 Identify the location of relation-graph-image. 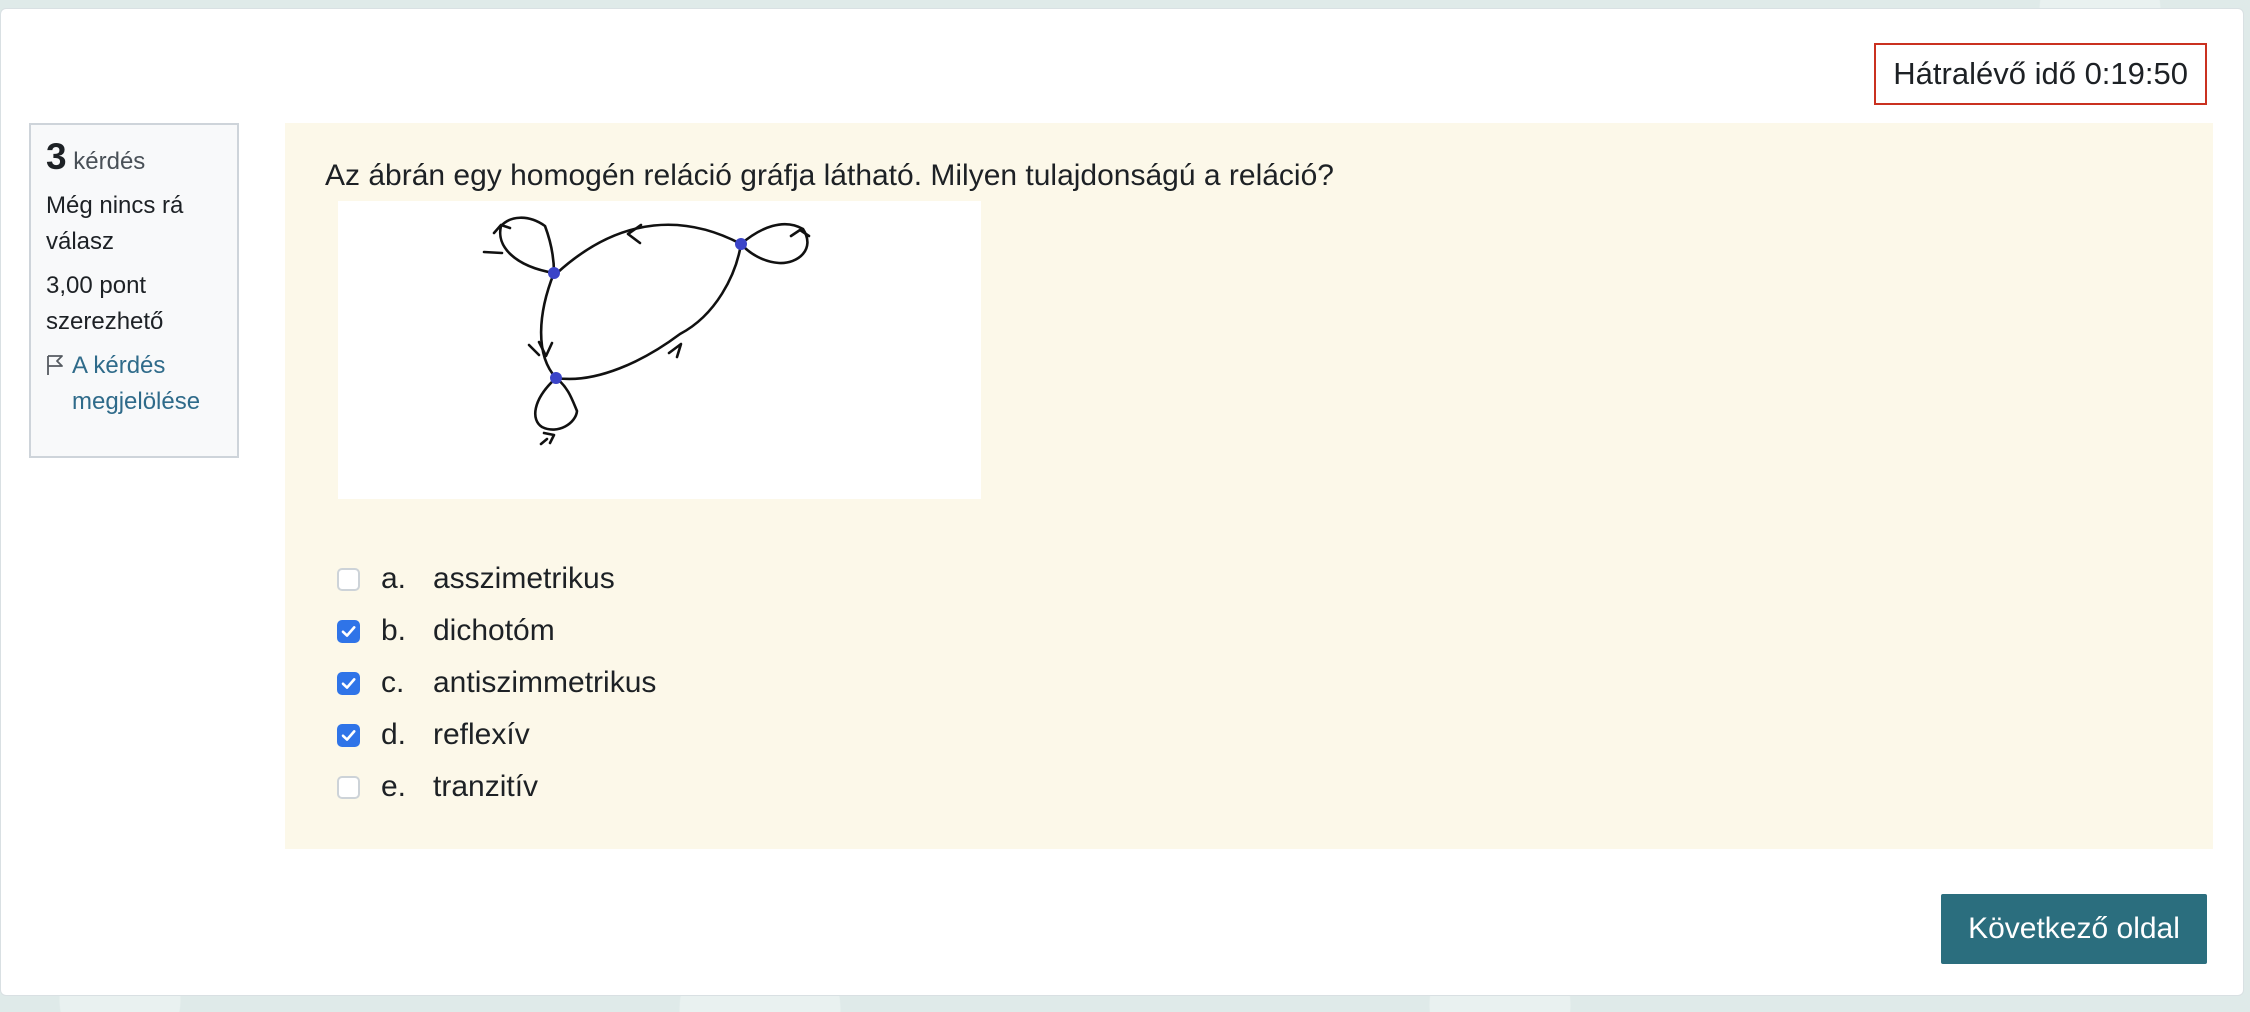
(659, 350).